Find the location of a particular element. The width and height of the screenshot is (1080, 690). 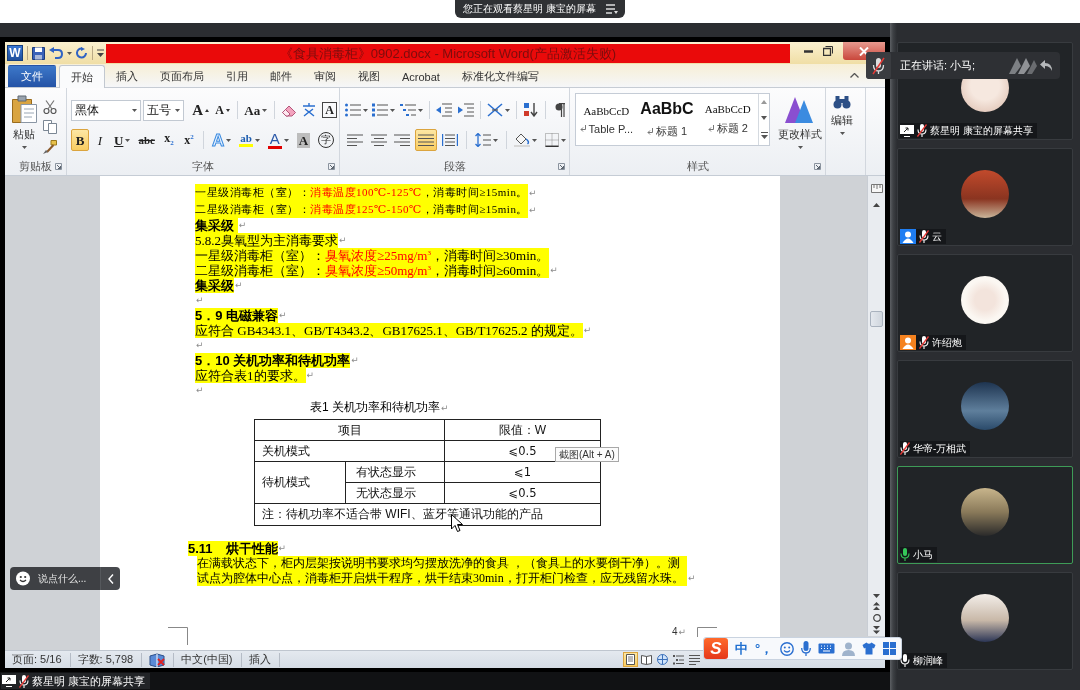

keyboard-icon is located at coordinates (827, 648).